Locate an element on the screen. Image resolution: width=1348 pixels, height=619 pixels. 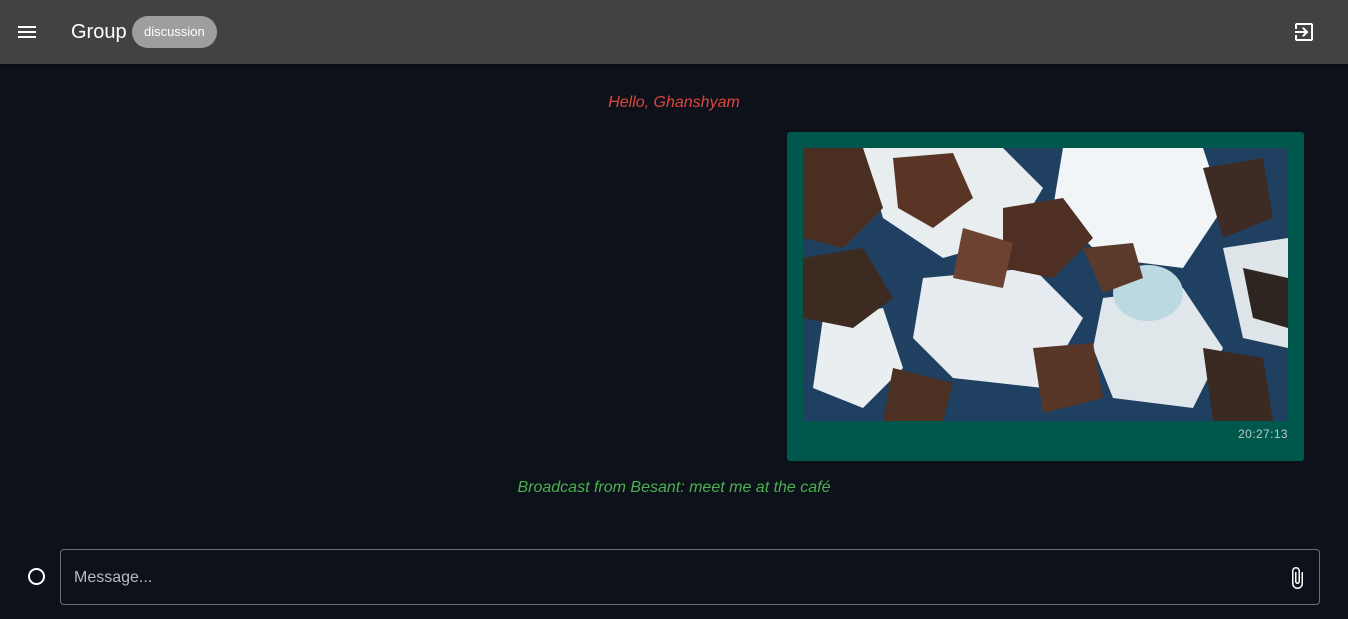
message-timestamp: 20:27:13 is located at coordinates (1263, 434).